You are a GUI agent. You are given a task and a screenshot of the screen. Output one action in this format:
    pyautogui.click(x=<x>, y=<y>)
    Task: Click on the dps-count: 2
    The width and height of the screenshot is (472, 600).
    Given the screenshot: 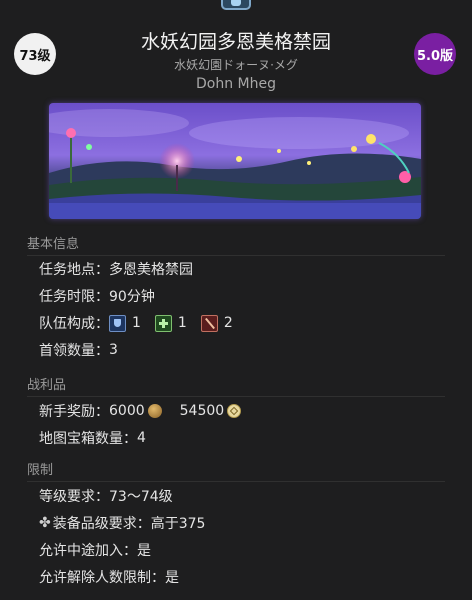 What is the action you would take?
    pyautogui.click(x=228, y=323)
    